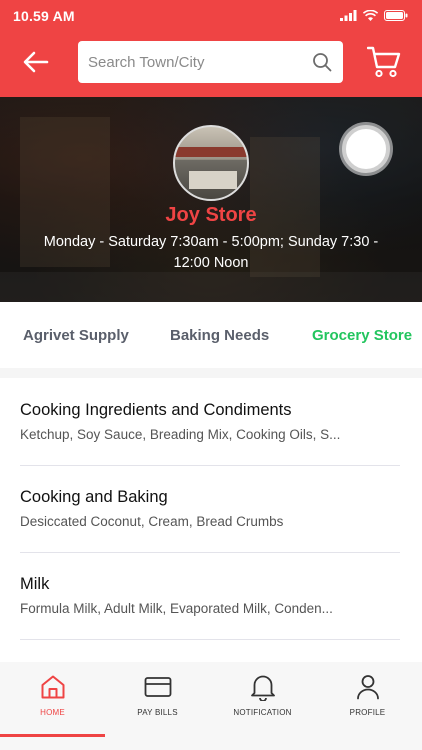  I want to click on section-divider, so click(211, 373).